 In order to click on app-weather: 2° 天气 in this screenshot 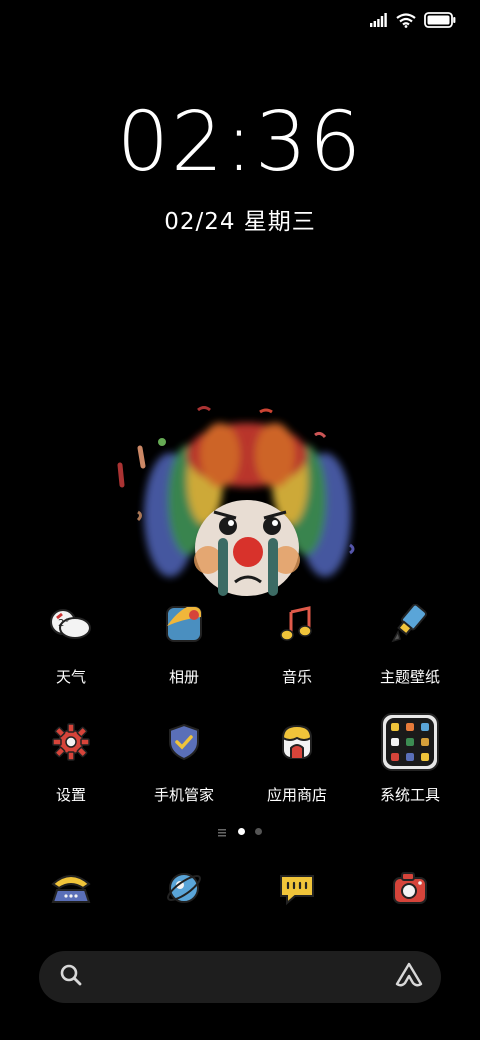, I will do `click(71, 640)`.